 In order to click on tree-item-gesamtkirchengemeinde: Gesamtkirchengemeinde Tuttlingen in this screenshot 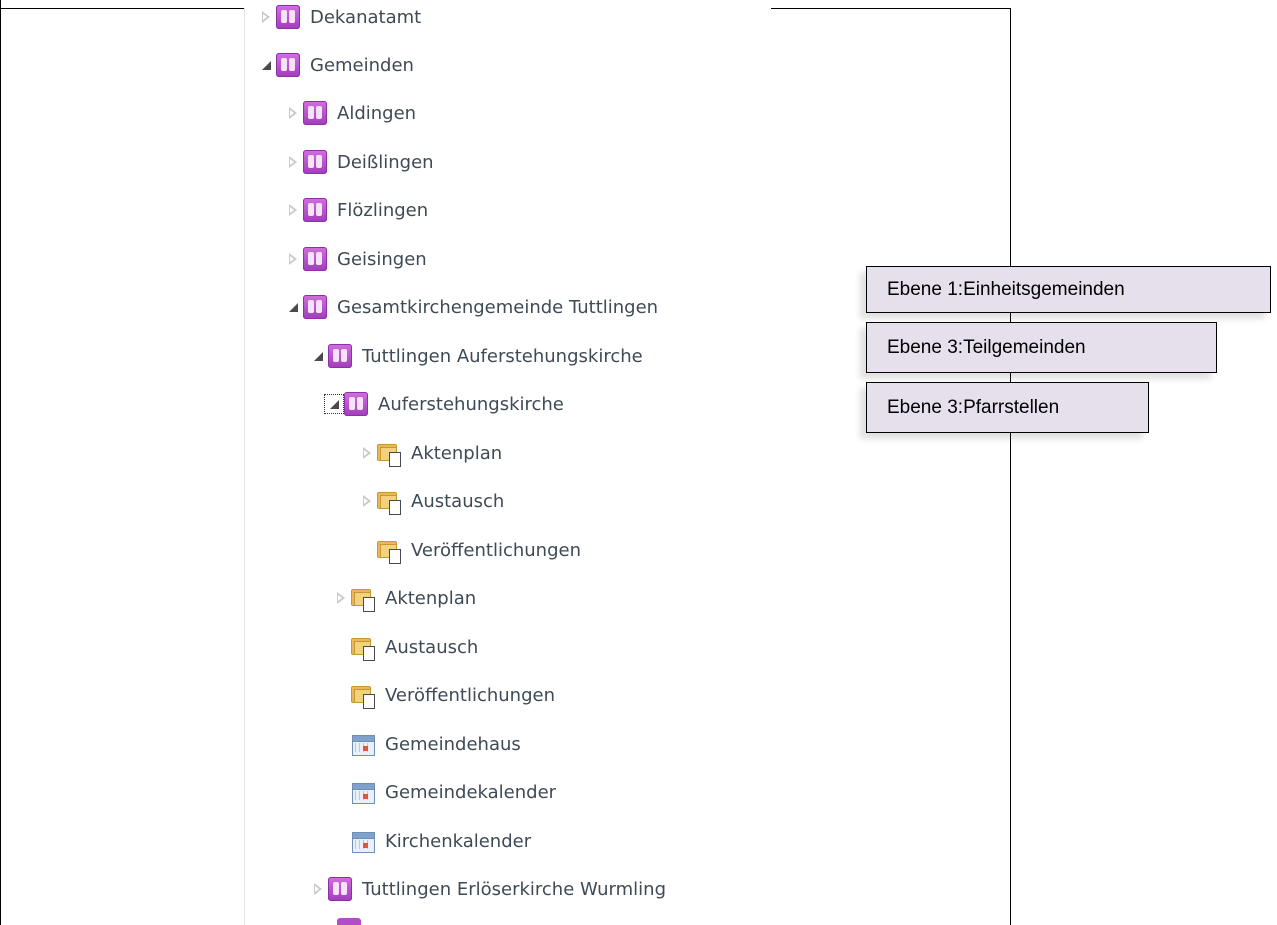, I will do `click(472, 307)`.